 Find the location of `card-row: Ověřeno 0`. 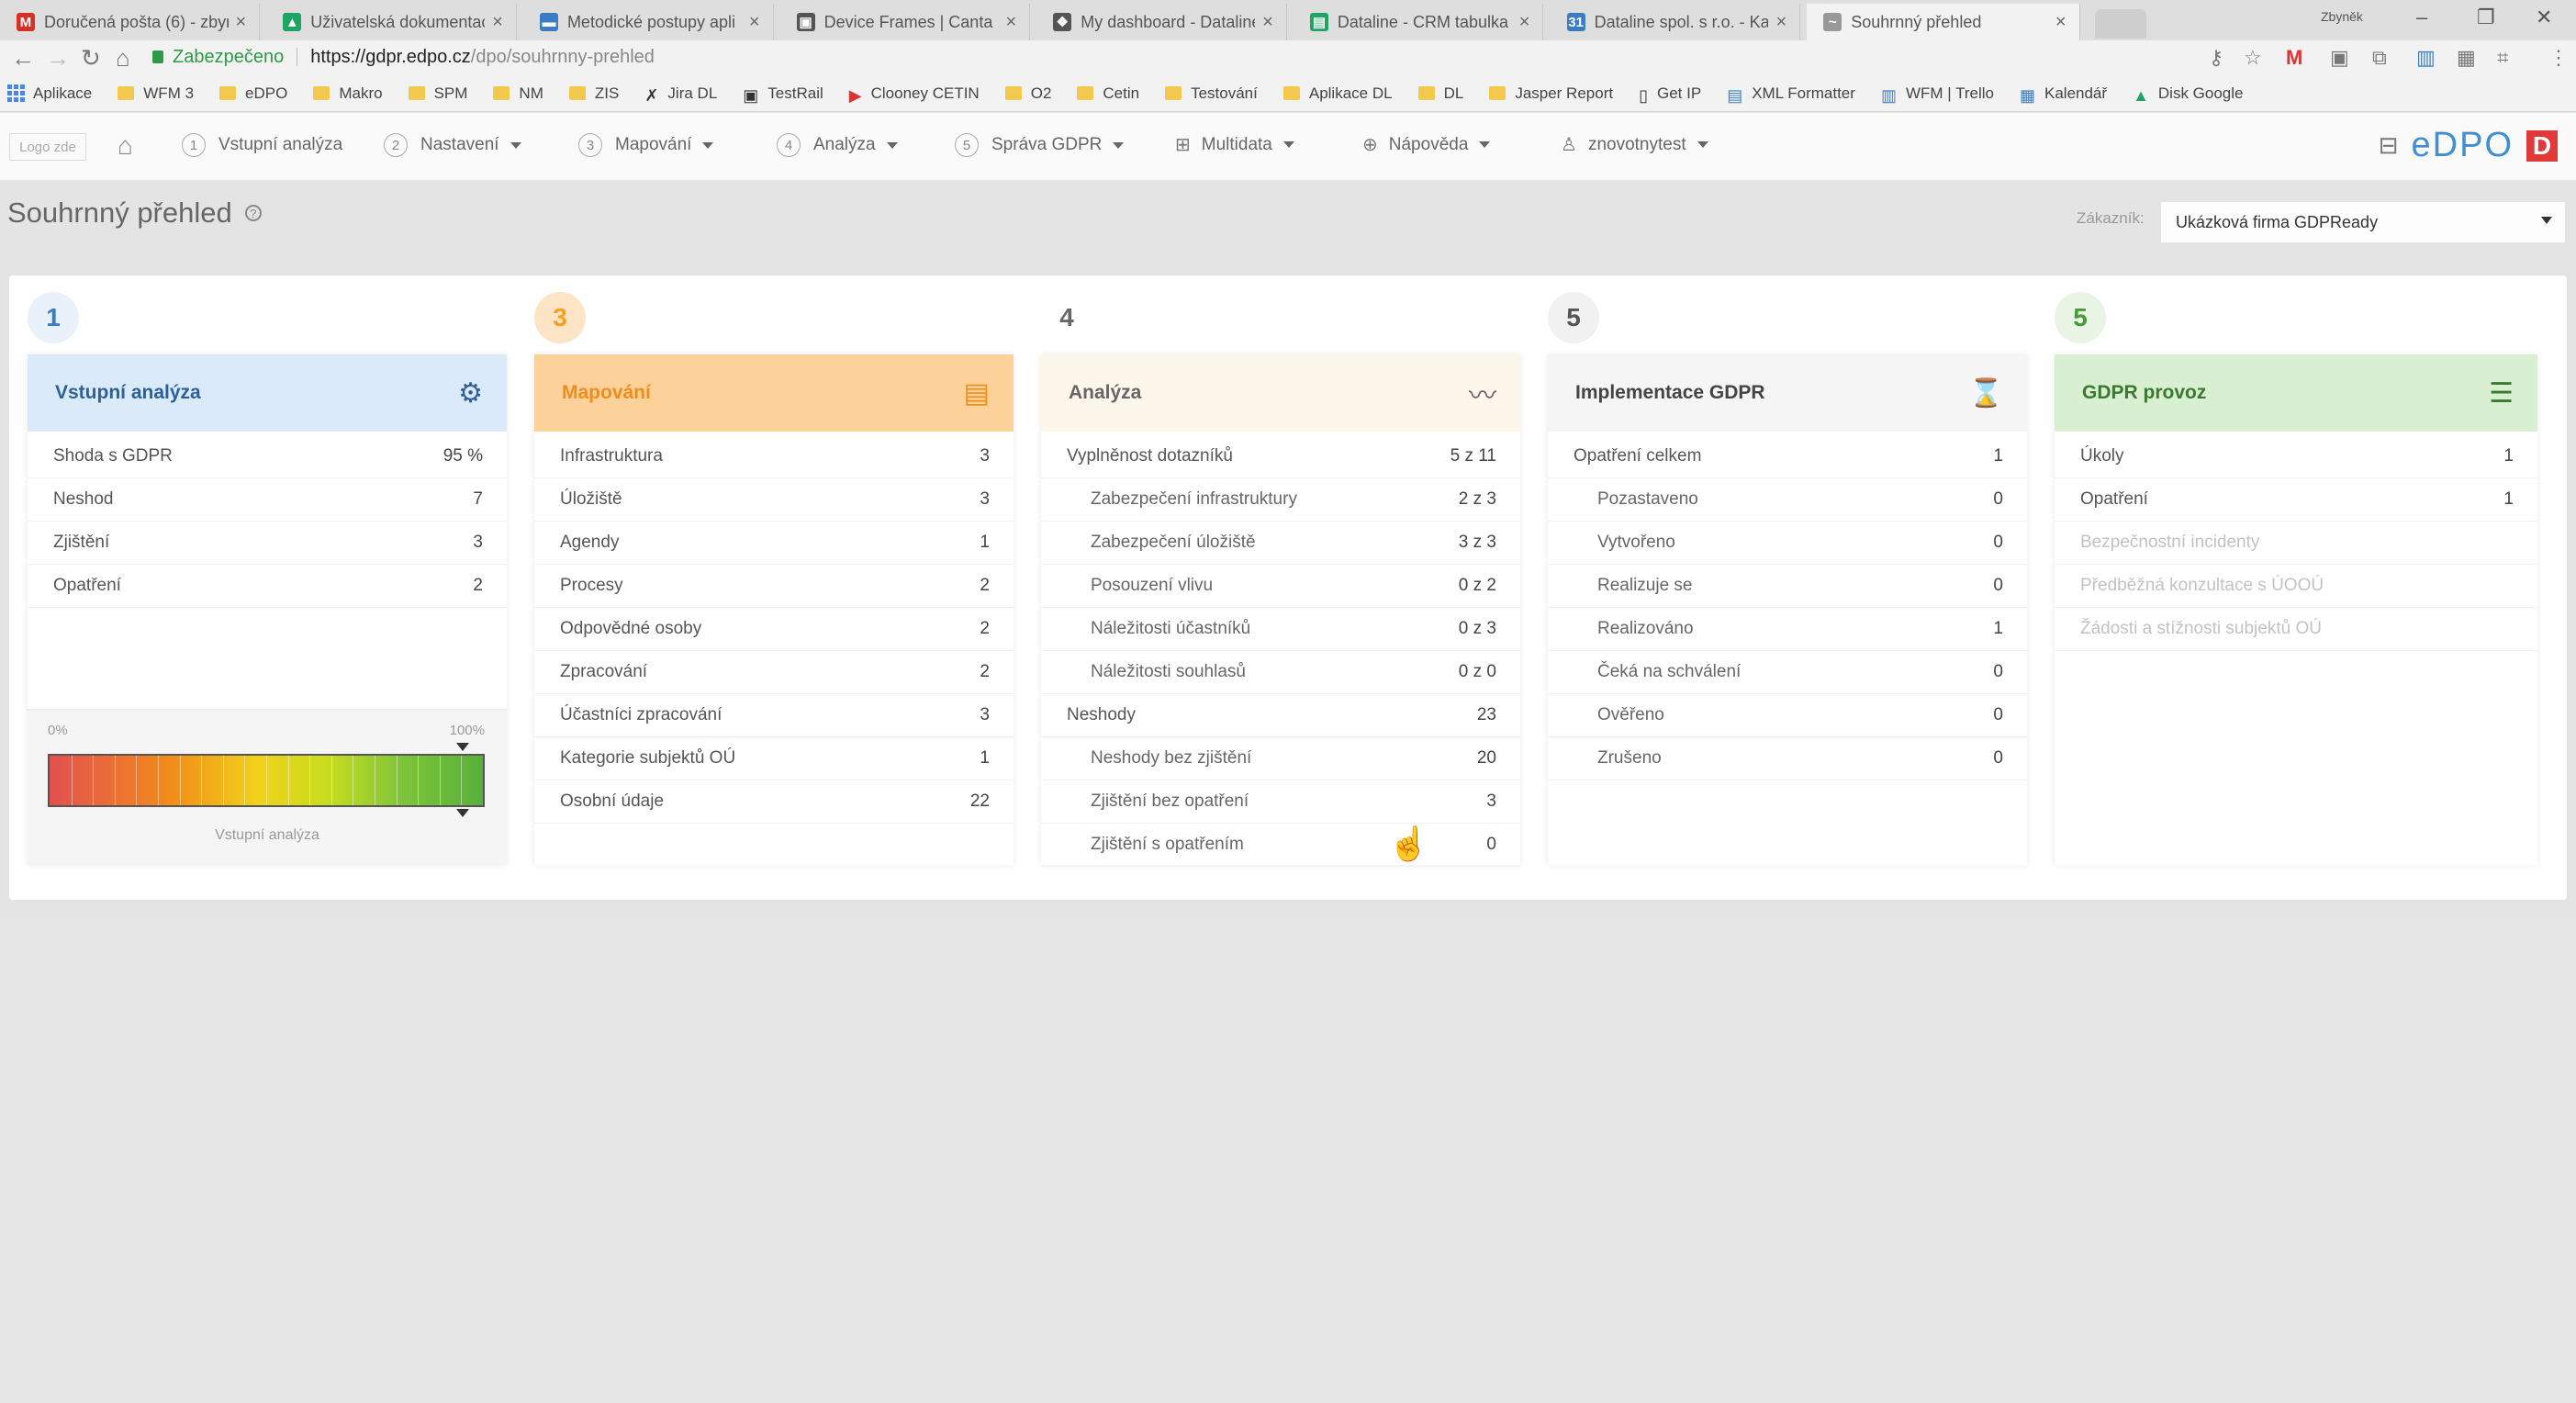

card-row: Ověřeno 0 is located at coordinates (1787, 715).